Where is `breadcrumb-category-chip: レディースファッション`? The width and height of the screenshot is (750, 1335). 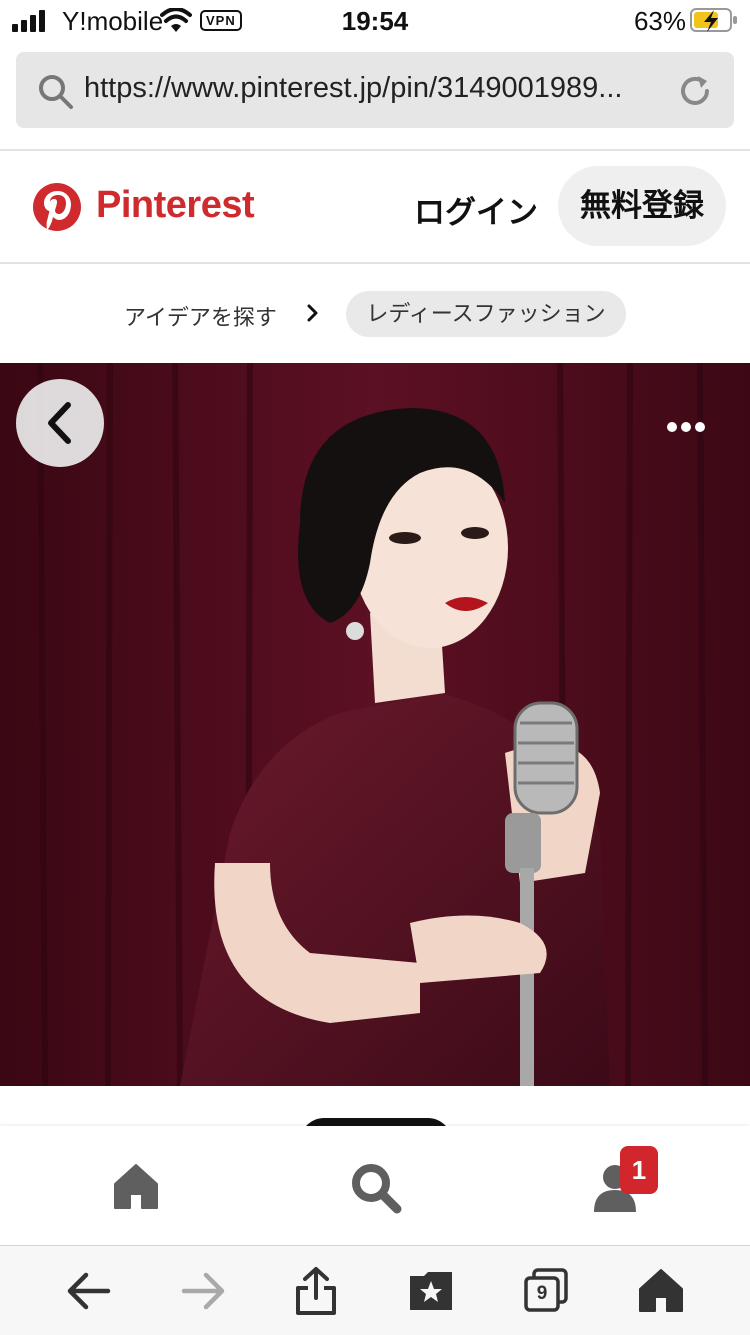
breadcrumb-category-chip: レディースファッション is located at coordinates (486, 314).